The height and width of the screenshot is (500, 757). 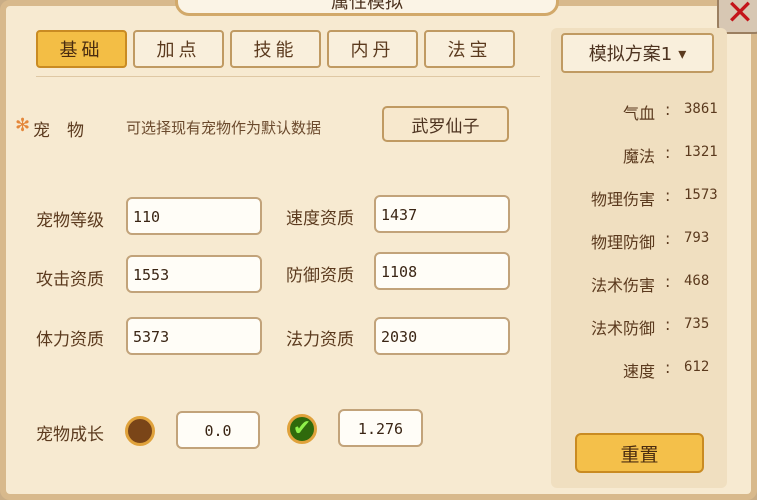 I want to click on level-input: 110, so click(x=194, y=216).